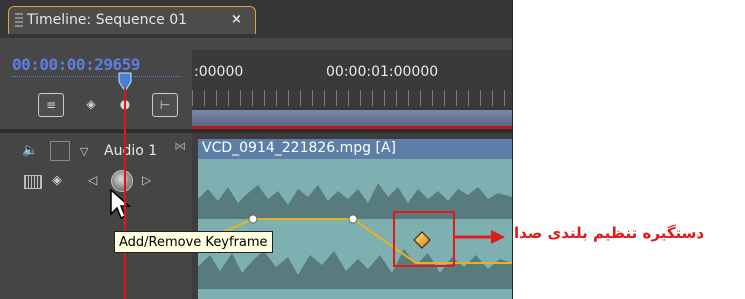  I want to click on marker-button: ◈, so click(91, 105).